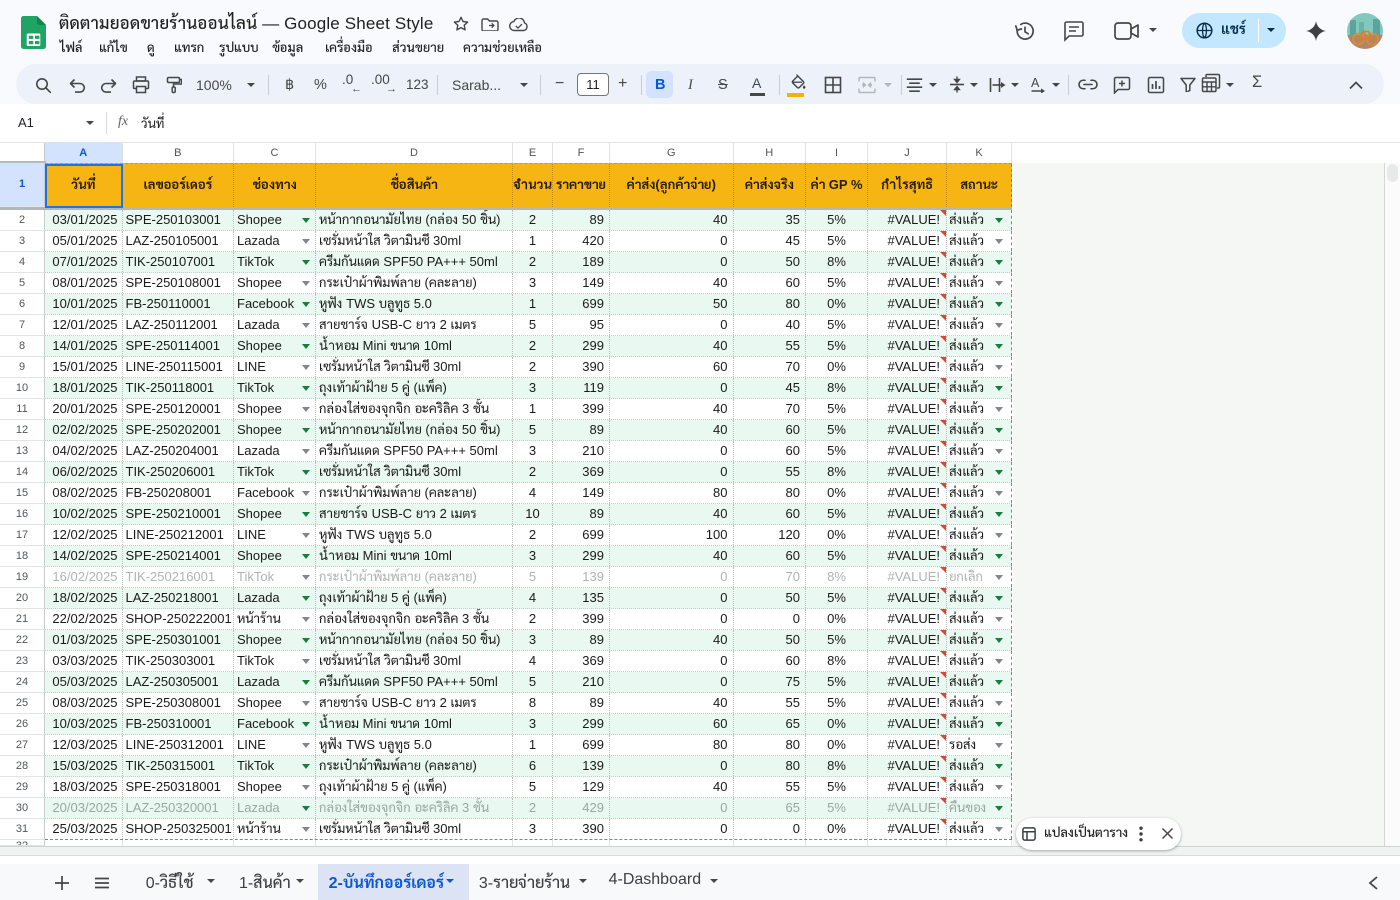 The image size is (1400, 900). What do you see at coordinates (1035, 83) in the screenshot?
I see `svg-text: A` at bounding box center [1035, 83].